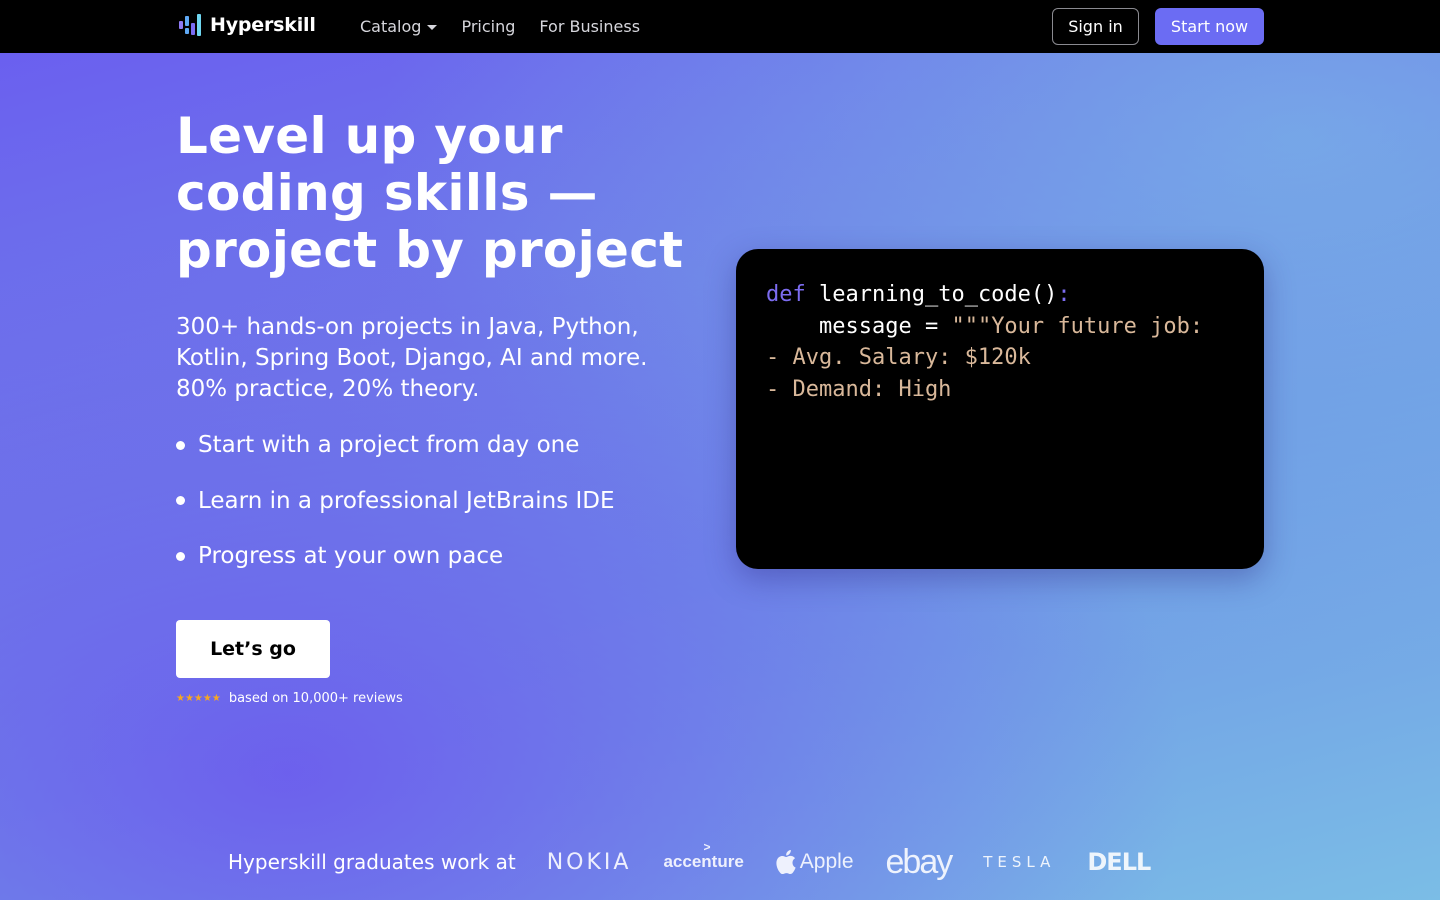 This screenshot has height=900, width=1440. Describe the element at coordinates (786, 294) in the screenshot. I see `code-keyword: def` at that location.